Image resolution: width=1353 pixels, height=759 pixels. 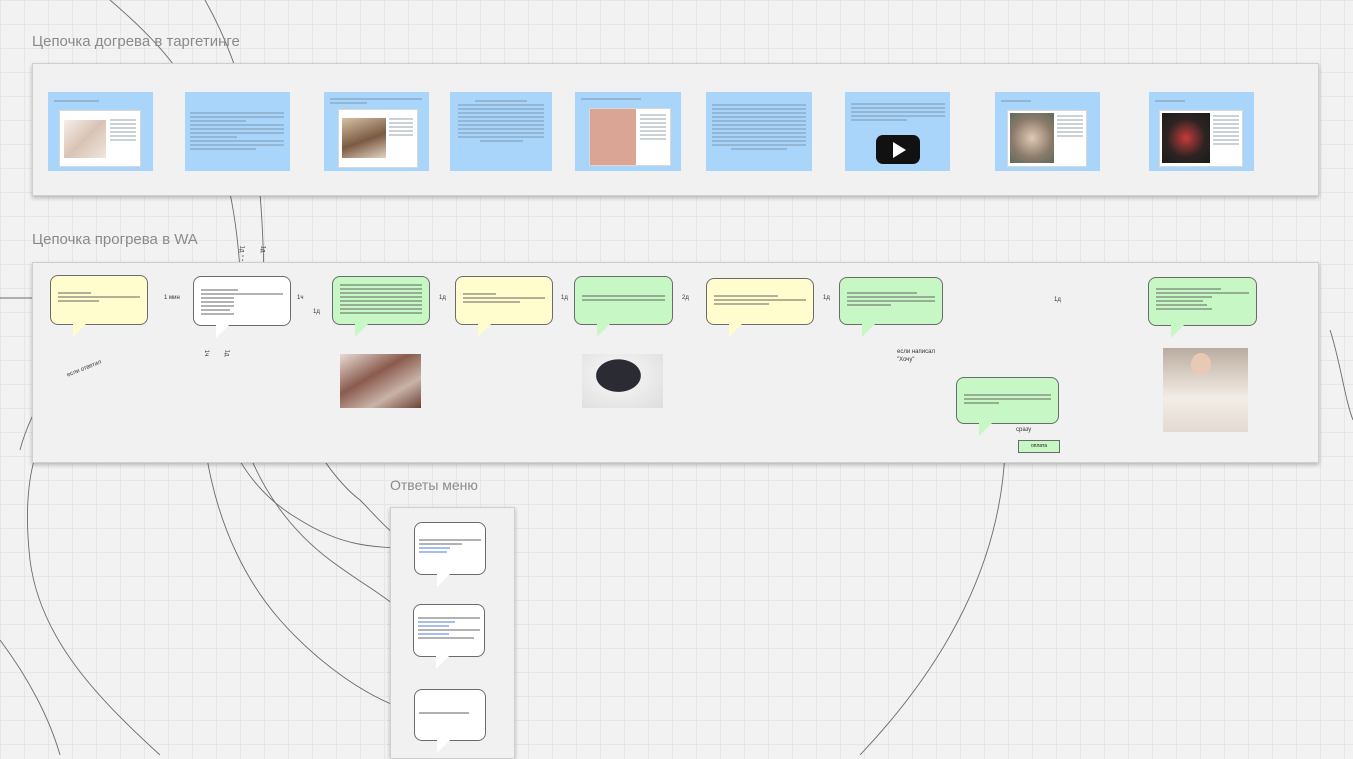 What do you see at coordinates (916, 356) in the screenshot?
I see `edge-label: если написал "Хочу"` at bounding box center [916, 356].